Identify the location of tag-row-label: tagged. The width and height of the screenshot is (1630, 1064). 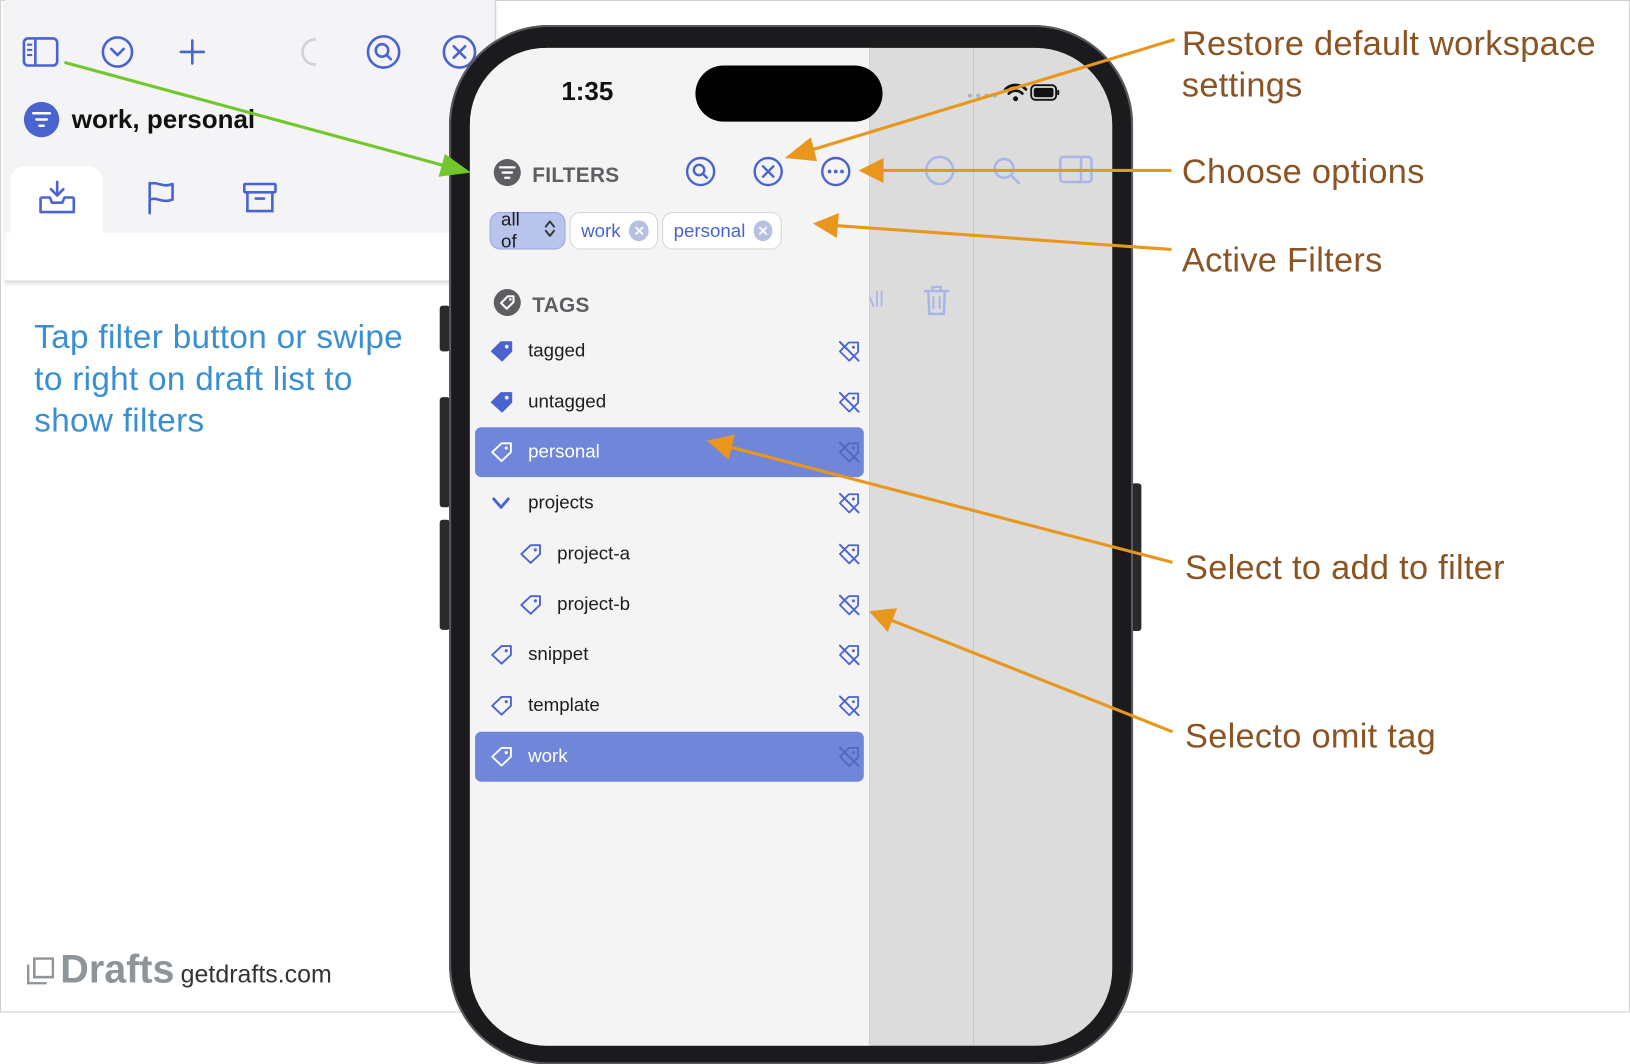
(557, 350).